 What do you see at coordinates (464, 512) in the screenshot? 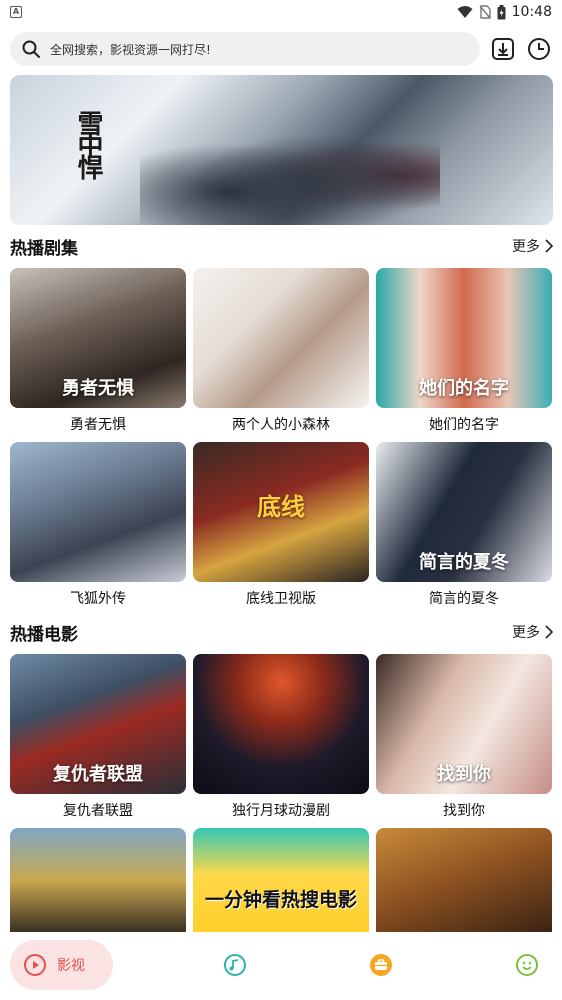
I see `poster: 简言的夏冬` at bounding box center [464, 512].